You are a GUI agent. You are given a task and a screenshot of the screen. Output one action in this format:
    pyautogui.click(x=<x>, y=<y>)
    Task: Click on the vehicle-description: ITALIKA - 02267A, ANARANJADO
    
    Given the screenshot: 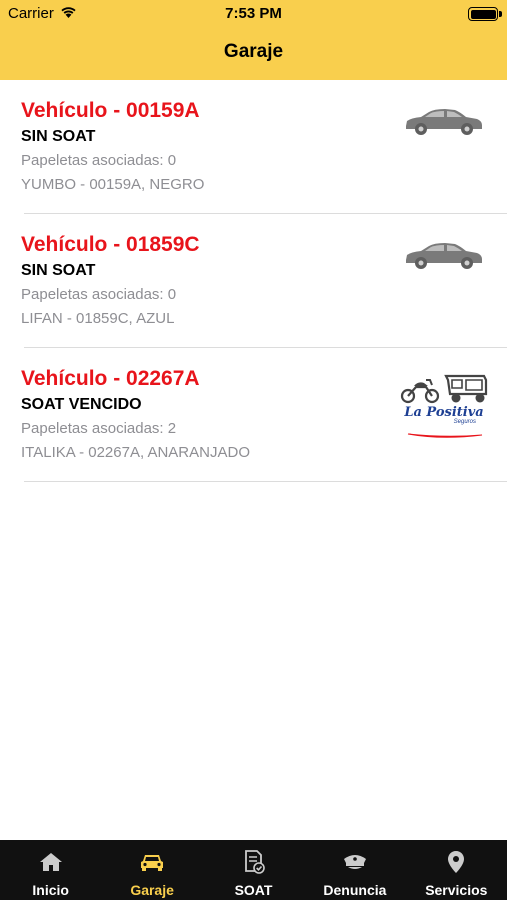 What is the action you would take?
    pyautogui.click(x=135, y=452)
    